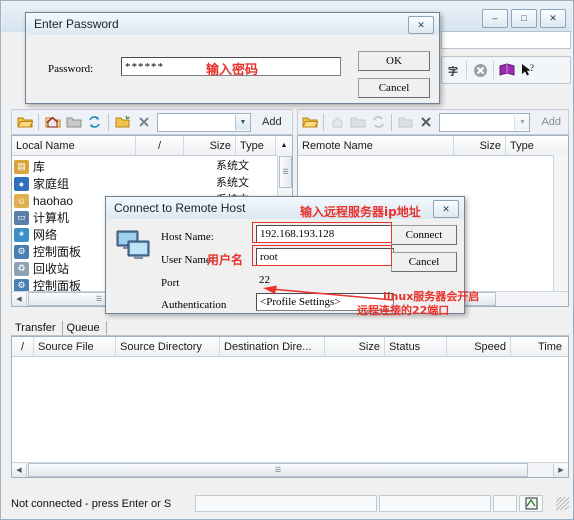 The image size is (574, 520). I want to click on column-remote-size: Size, so click(480, 145).